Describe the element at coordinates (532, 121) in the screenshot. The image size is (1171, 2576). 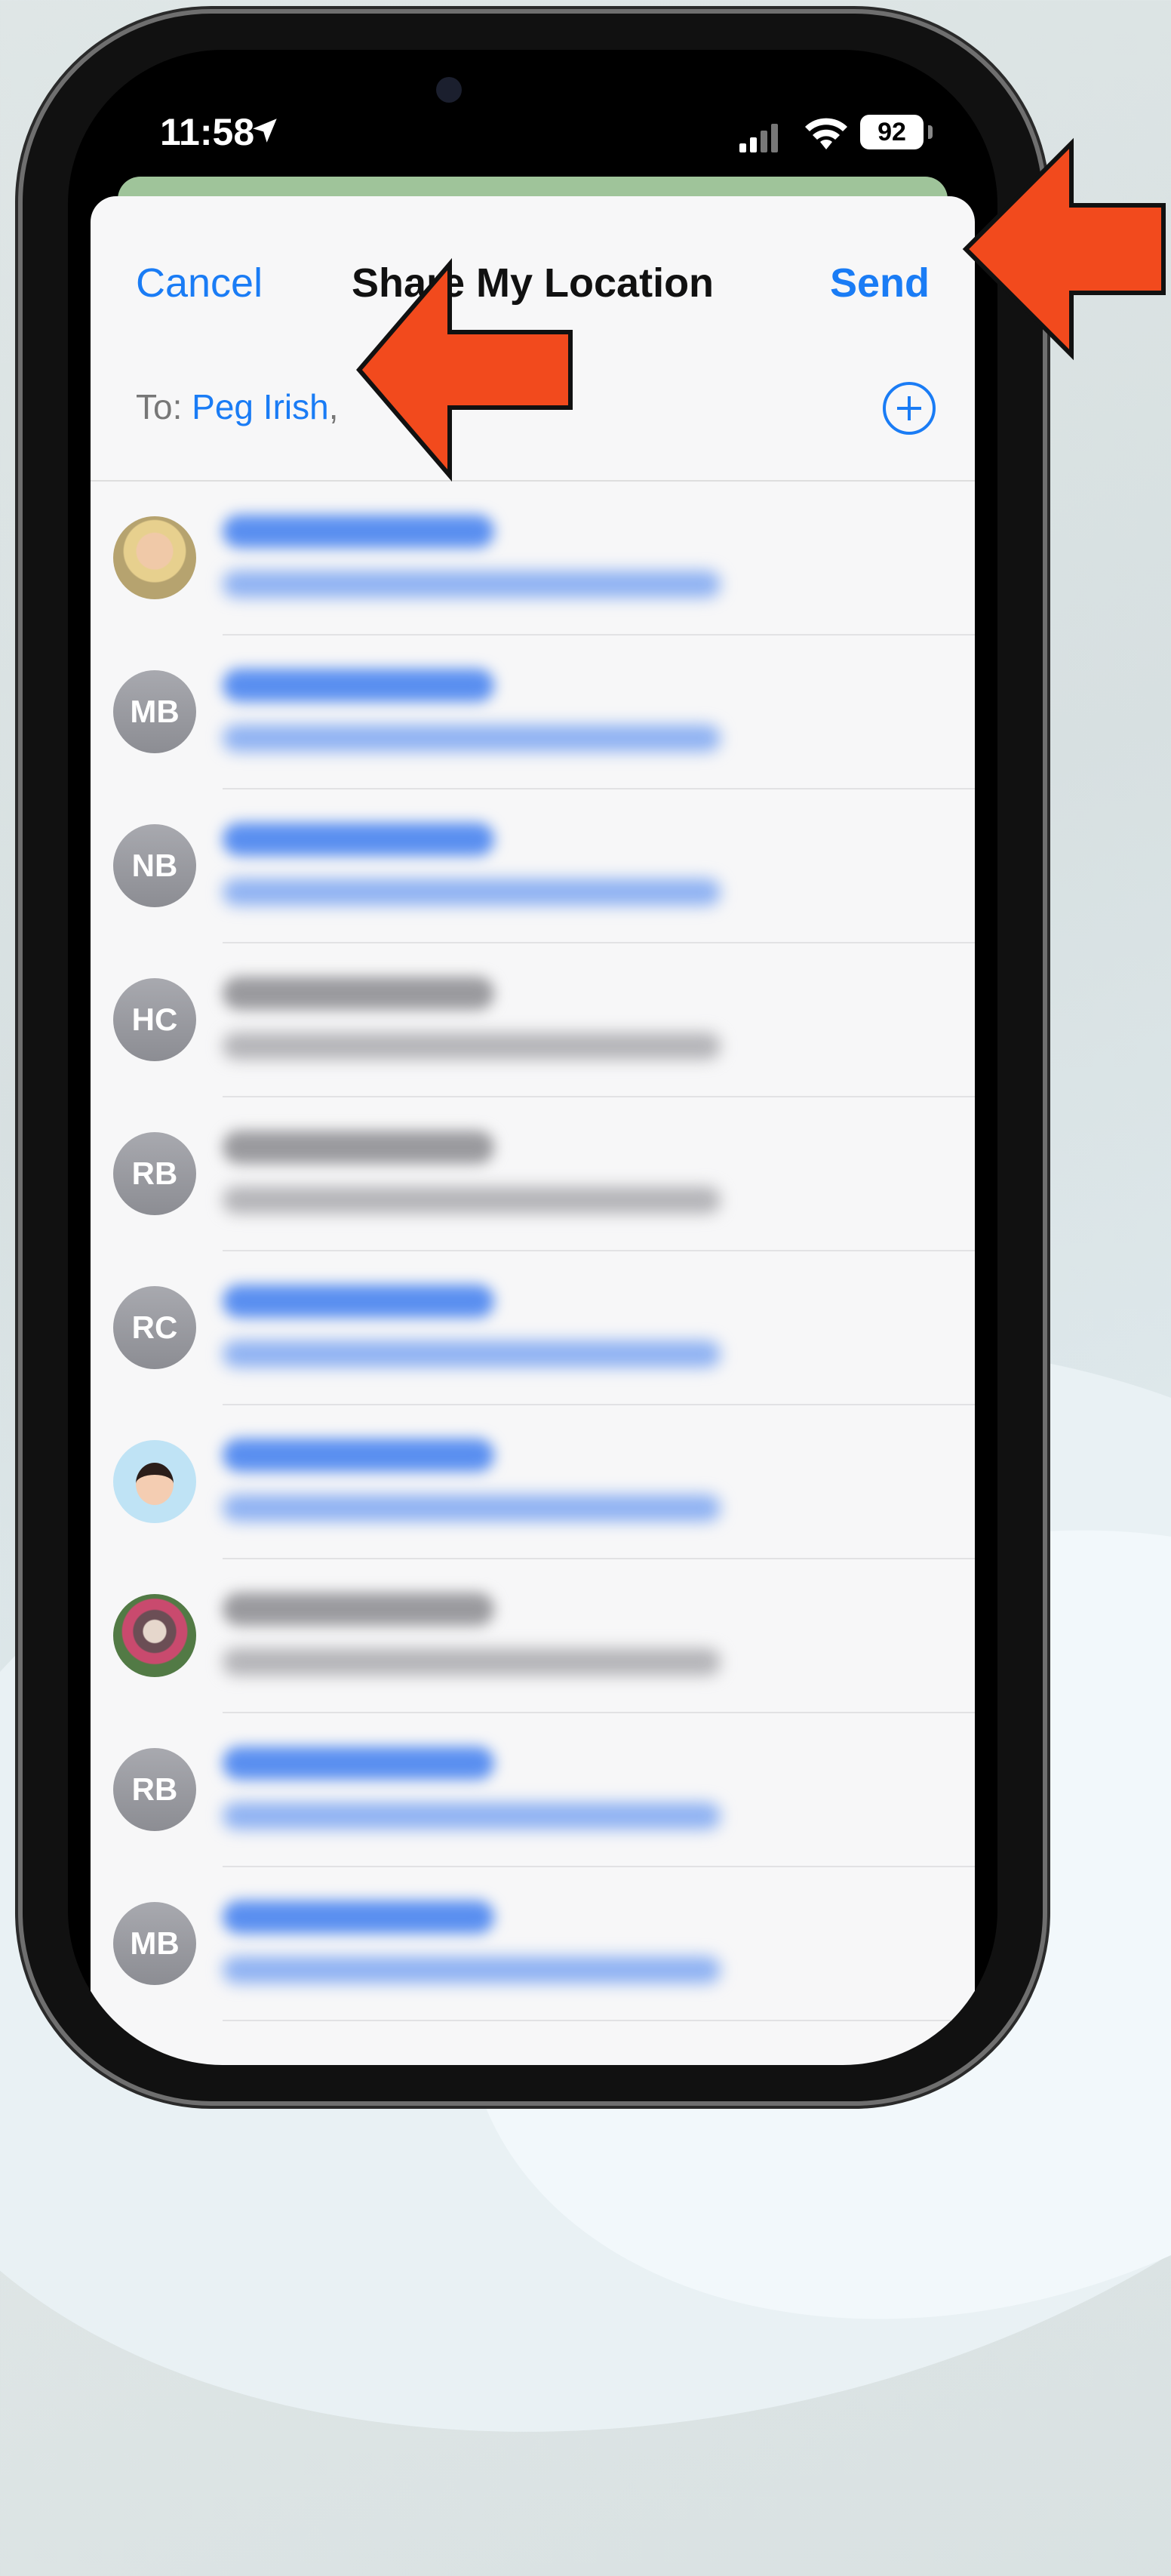
I see `status-bar: 11:58 92` at that location.